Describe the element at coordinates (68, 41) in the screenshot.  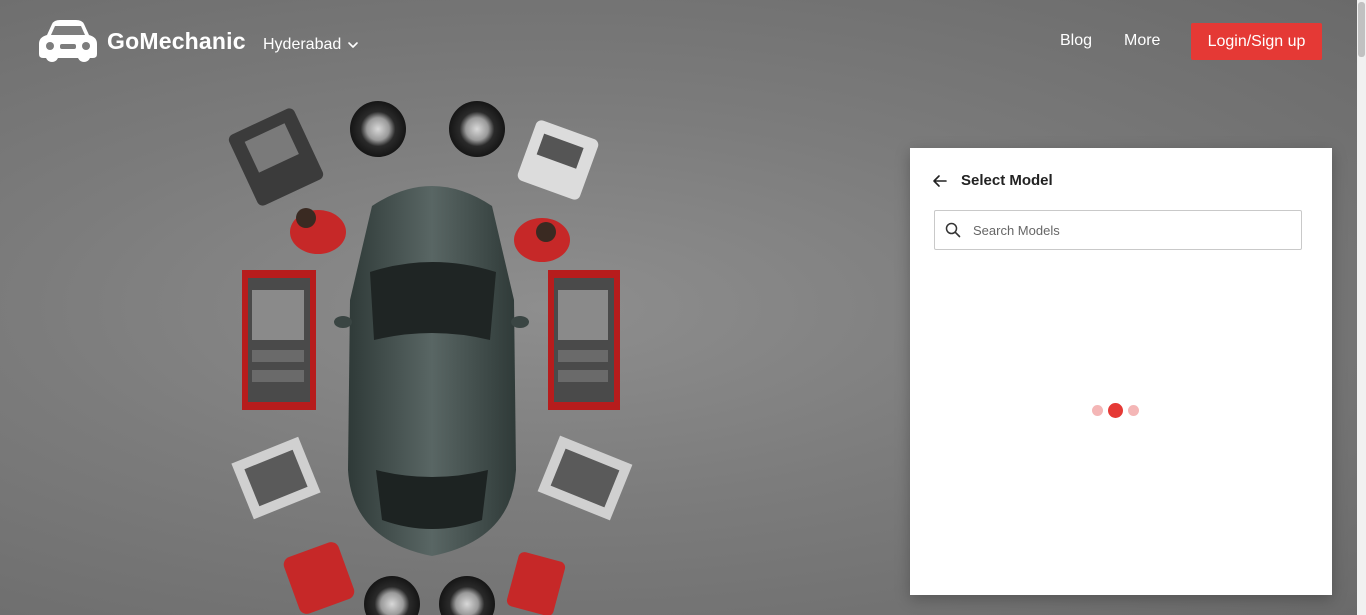
I see `car-logo-icon` at that location.